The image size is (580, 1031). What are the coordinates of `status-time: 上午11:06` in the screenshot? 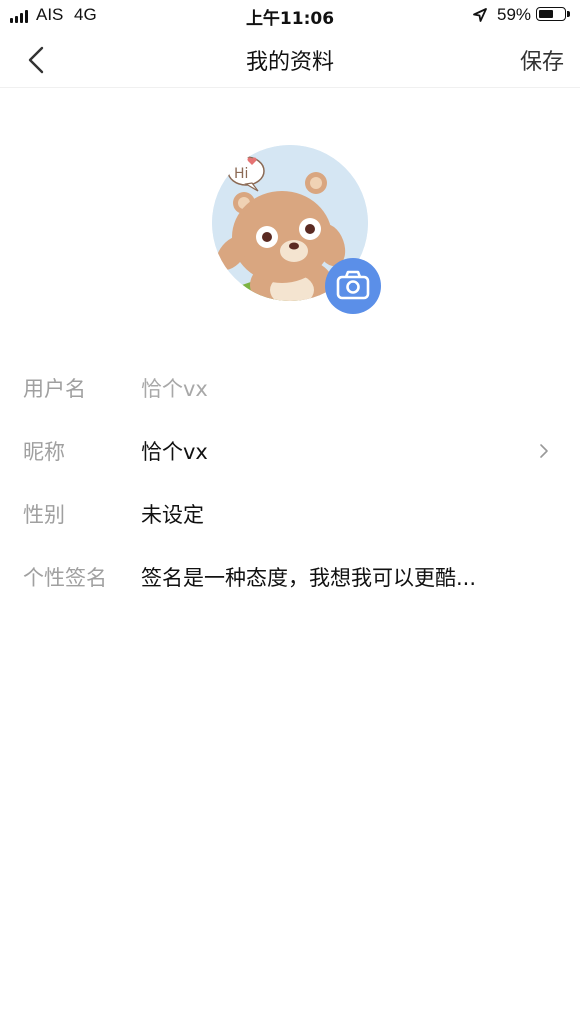 It's located at (290, 19).